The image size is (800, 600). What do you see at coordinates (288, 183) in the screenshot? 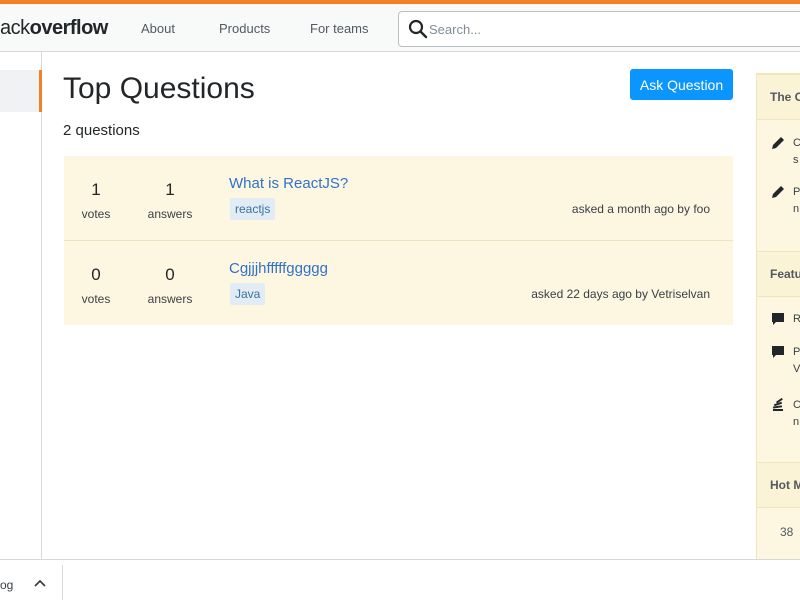
I see `question-title-link: What is ReactJS?` at bounding box center [288, 183].